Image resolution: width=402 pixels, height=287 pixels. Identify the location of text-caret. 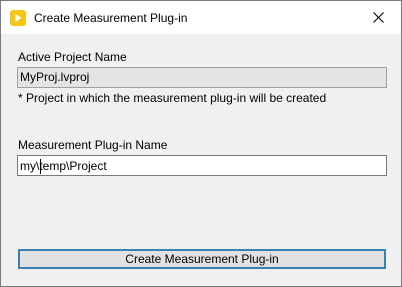
(40, 166).